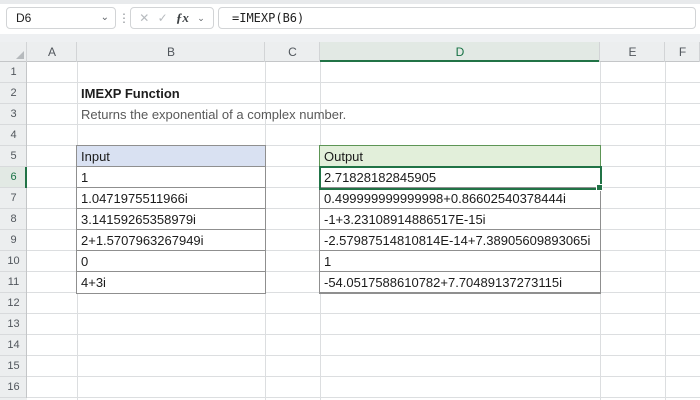 The height and width of the screenshot is (400, 700). Describe the element at coordinates (13, 114) in the screenshot. I see `row-header-3: 3` at that location.